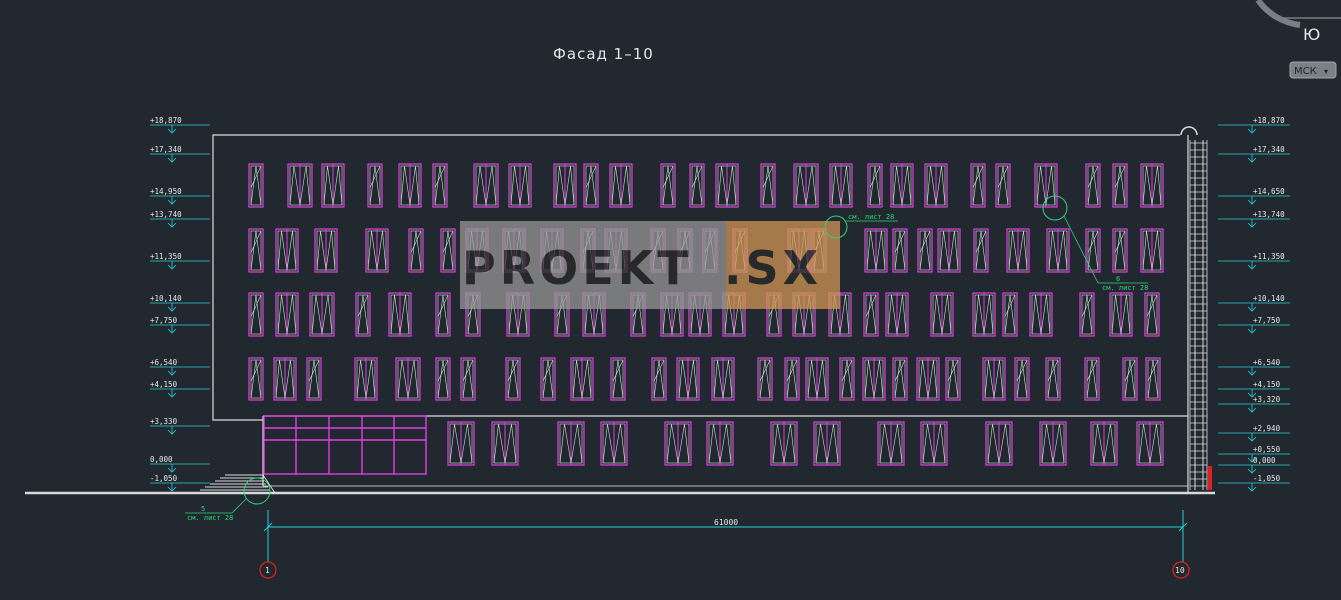 The width and height of the screenshot is (1341, 600). Describe the element at coordinates (1269, 191) in the screenshot. I see `level-label: +14,650` at that location.